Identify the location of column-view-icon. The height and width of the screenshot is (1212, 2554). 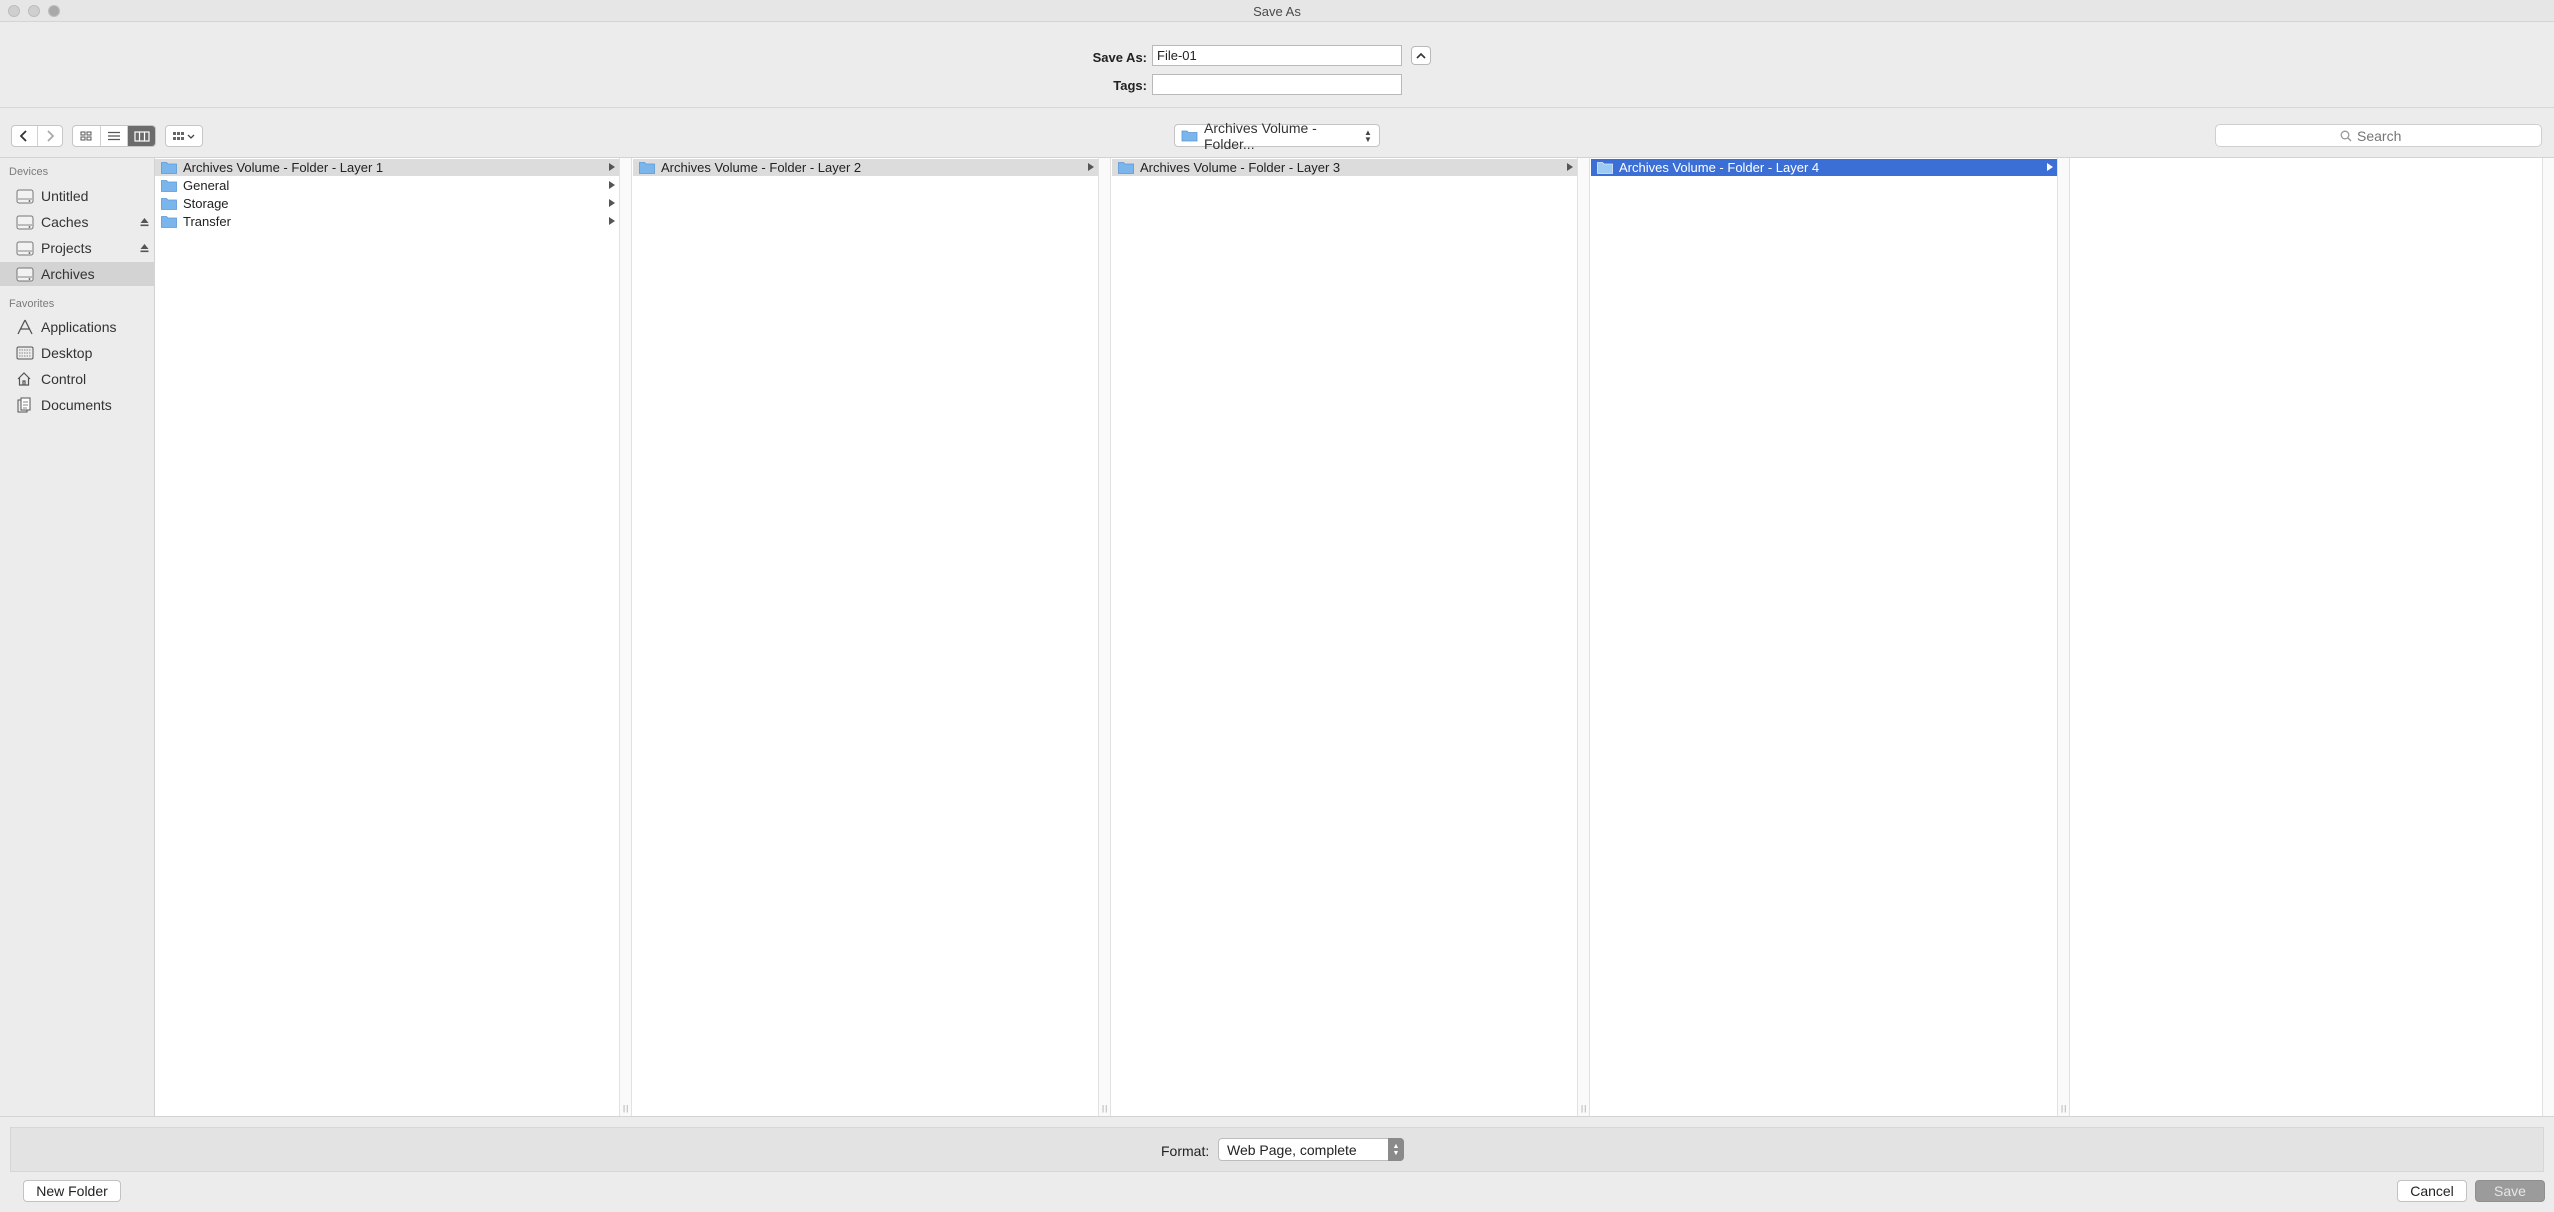
(142, 136).